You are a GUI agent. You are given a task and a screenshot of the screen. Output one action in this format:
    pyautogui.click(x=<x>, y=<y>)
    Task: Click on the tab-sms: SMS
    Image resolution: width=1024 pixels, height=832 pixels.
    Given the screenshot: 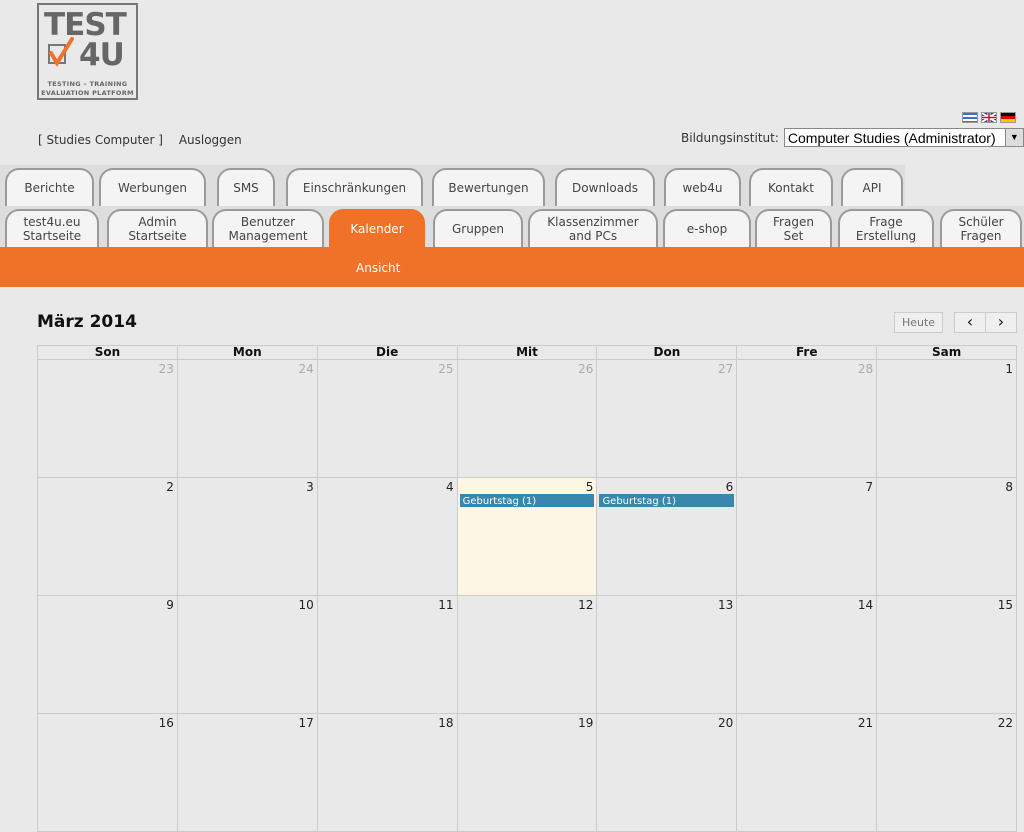 What is the action you would take?
    pyautogui.click(x=246, y=187)
    